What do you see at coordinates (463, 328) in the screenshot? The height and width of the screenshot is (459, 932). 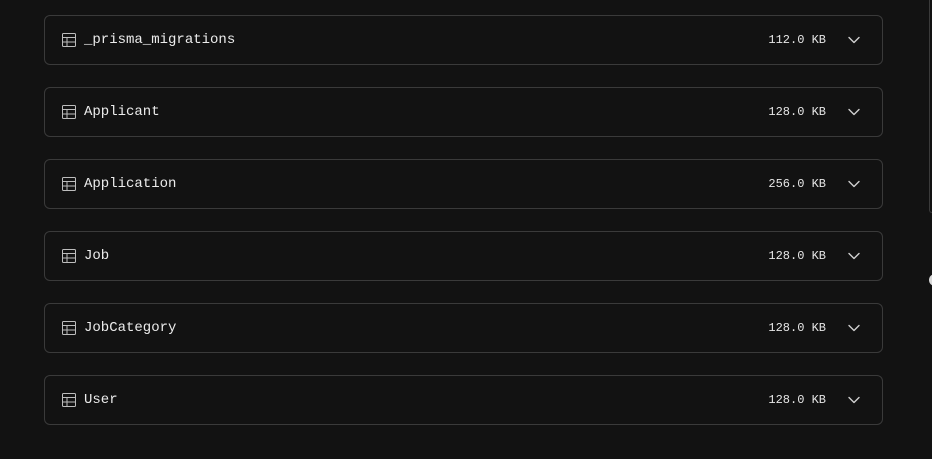 I see `table-row-jobcategory: JobCategory 128.0 KB` at bounding box center [463, 328].